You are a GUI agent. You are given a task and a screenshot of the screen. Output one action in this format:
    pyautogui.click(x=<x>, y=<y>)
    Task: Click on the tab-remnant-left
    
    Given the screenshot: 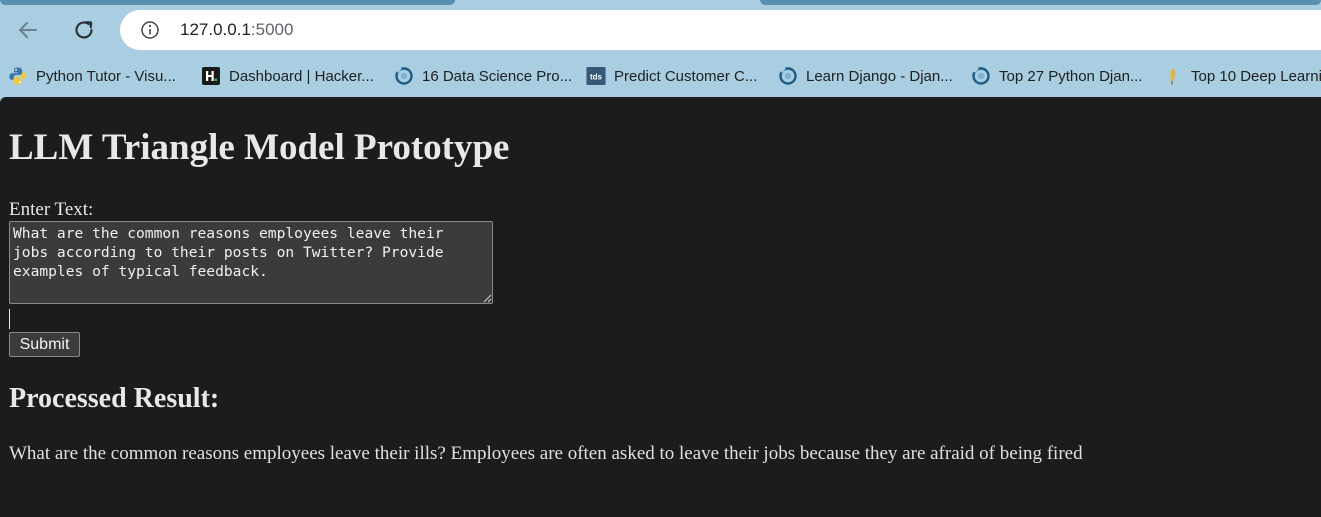 What is the action you would take?
    pyautogui.click(x=227, y=2)
    